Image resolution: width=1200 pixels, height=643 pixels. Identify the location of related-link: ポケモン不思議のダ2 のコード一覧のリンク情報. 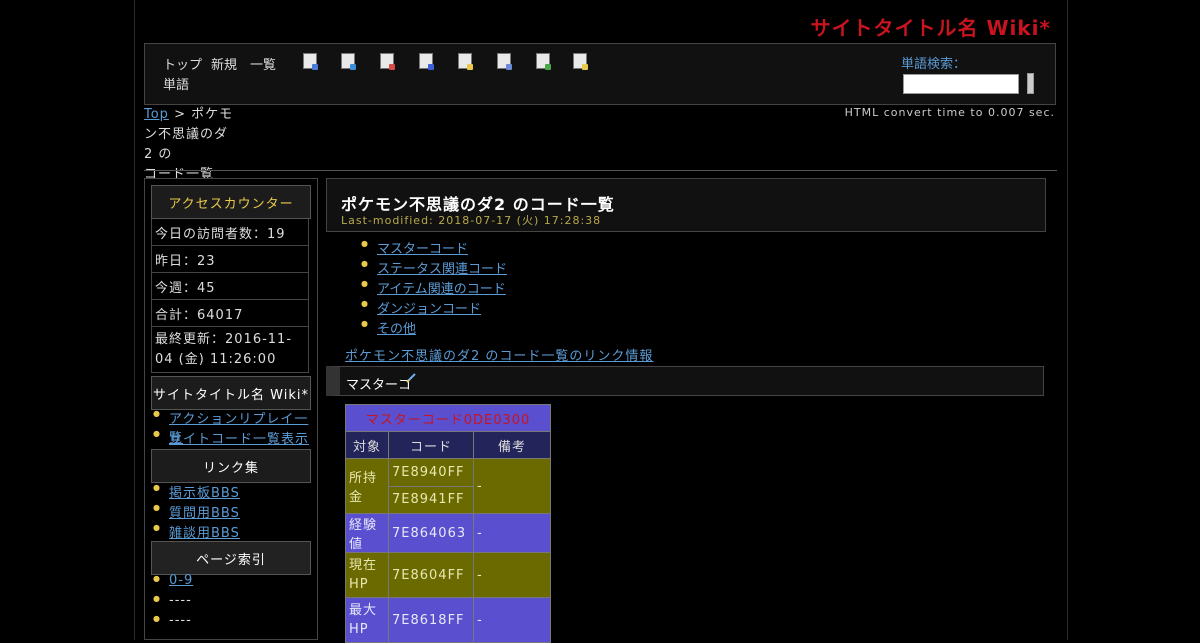
(499, 354).